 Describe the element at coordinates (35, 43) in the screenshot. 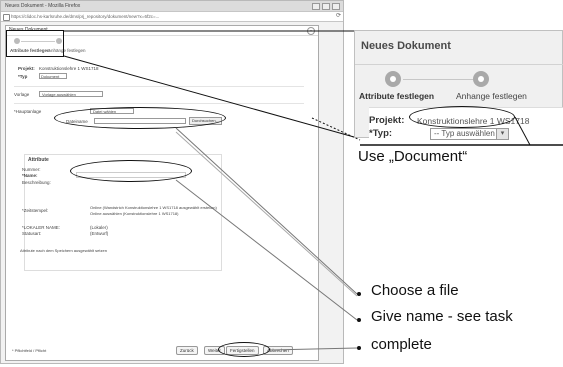

I see `typ-highlight-box` at that location.